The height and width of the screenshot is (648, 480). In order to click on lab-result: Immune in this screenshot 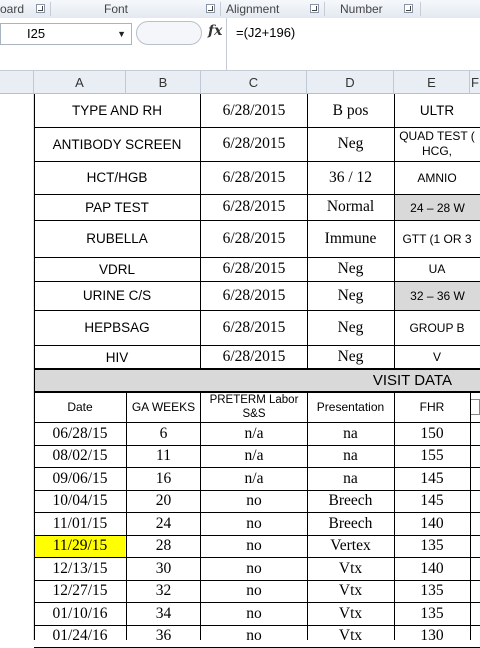, I will do `click(350, 238)`.